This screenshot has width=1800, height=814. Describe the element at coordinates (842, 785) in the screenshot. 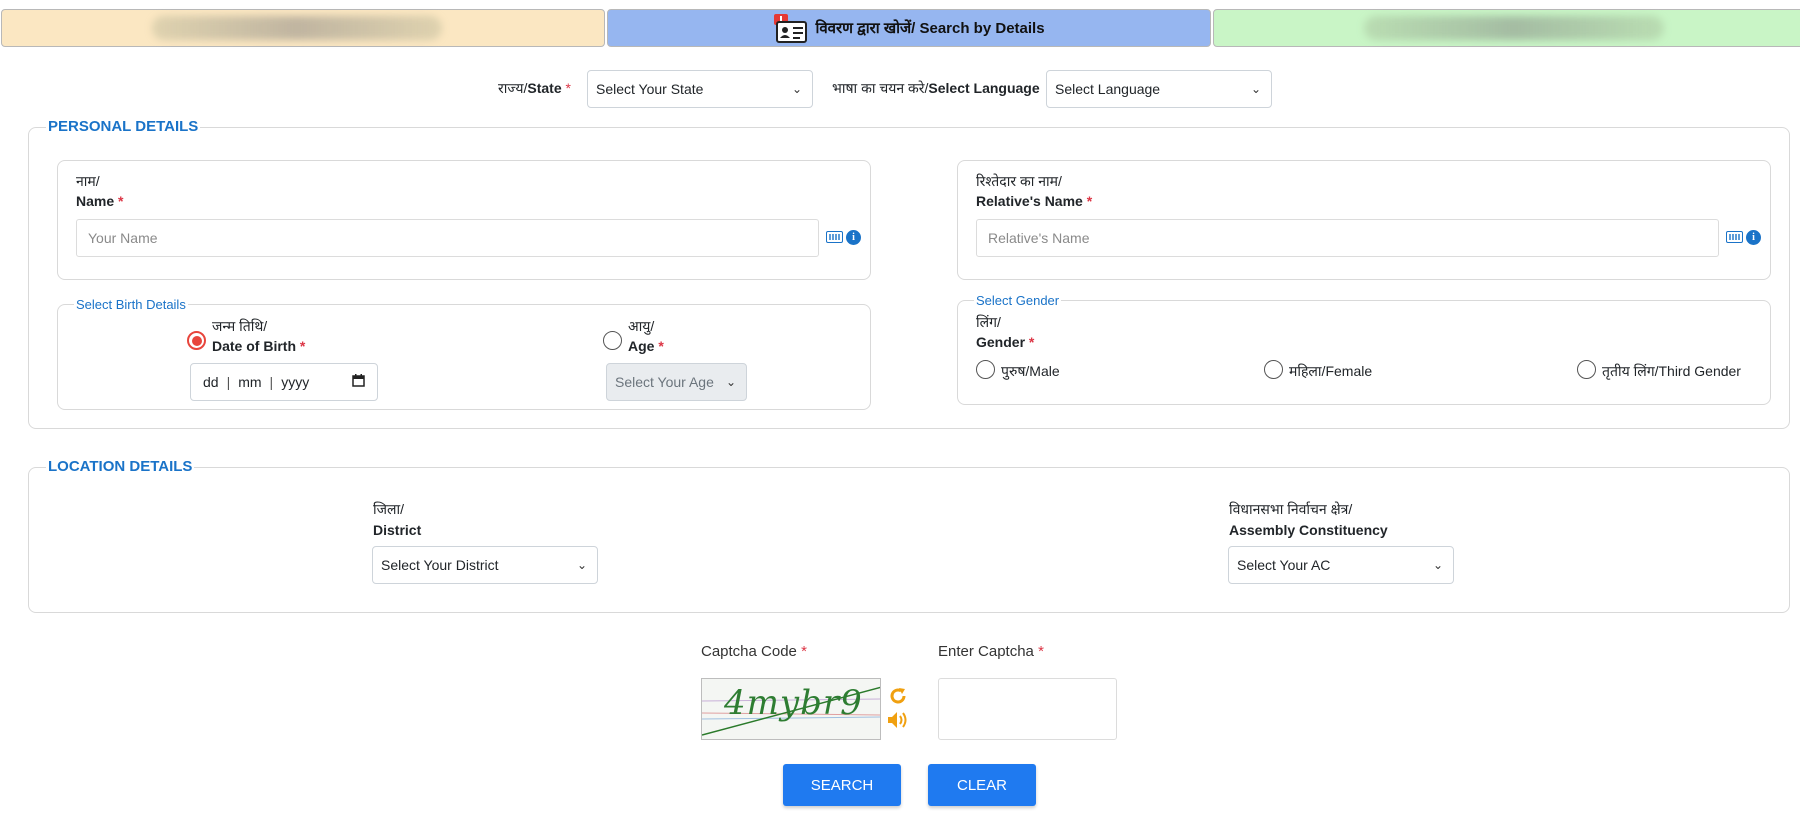

I see `search-button: SEARCH` at that location.